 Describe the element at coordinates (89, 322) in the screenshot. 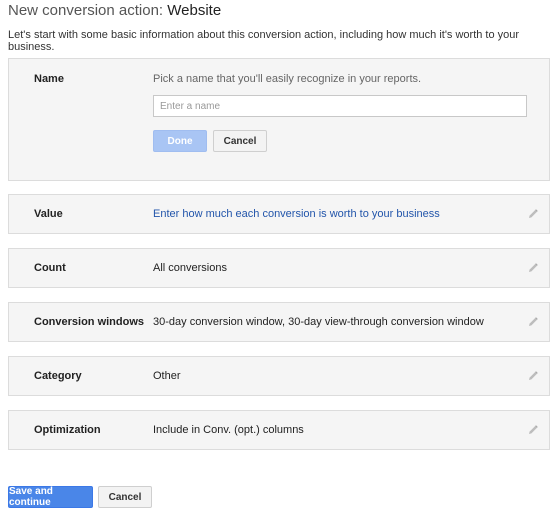

I see `conversion-windows-label: Conversion windows` at that location.